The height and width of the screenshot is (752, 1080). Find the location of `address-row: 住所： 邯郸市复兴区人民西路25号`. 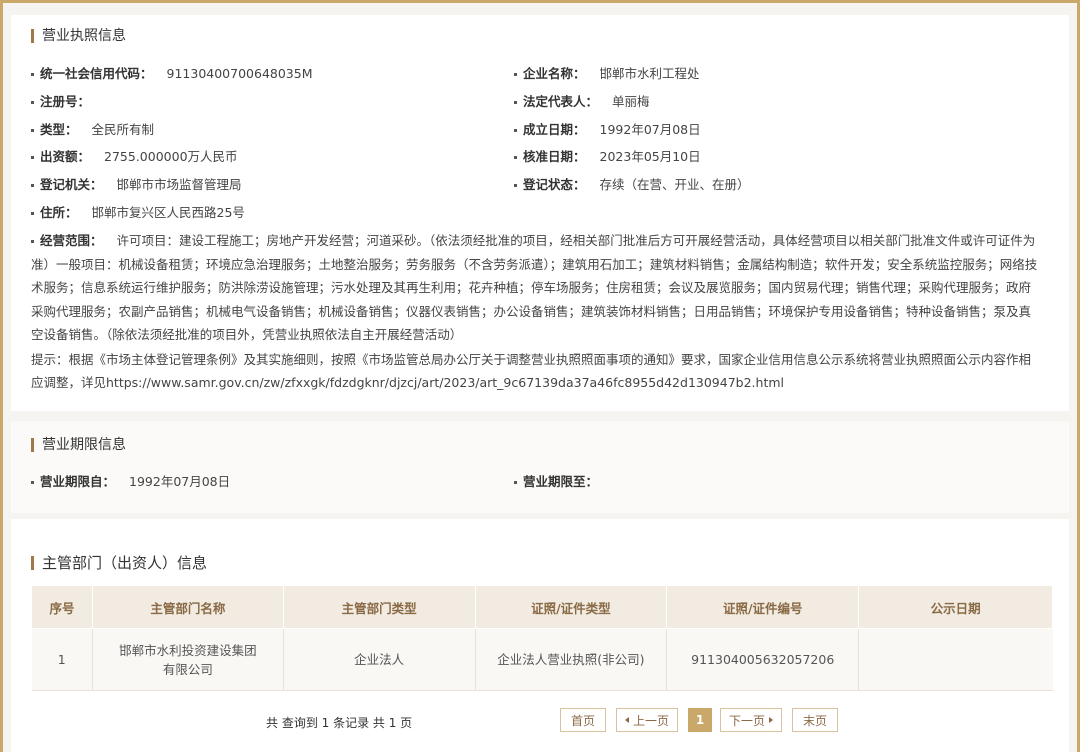

address-row: 住所： 邯郸市复兴区人民西路25号 is located at coordinates (138, 211).